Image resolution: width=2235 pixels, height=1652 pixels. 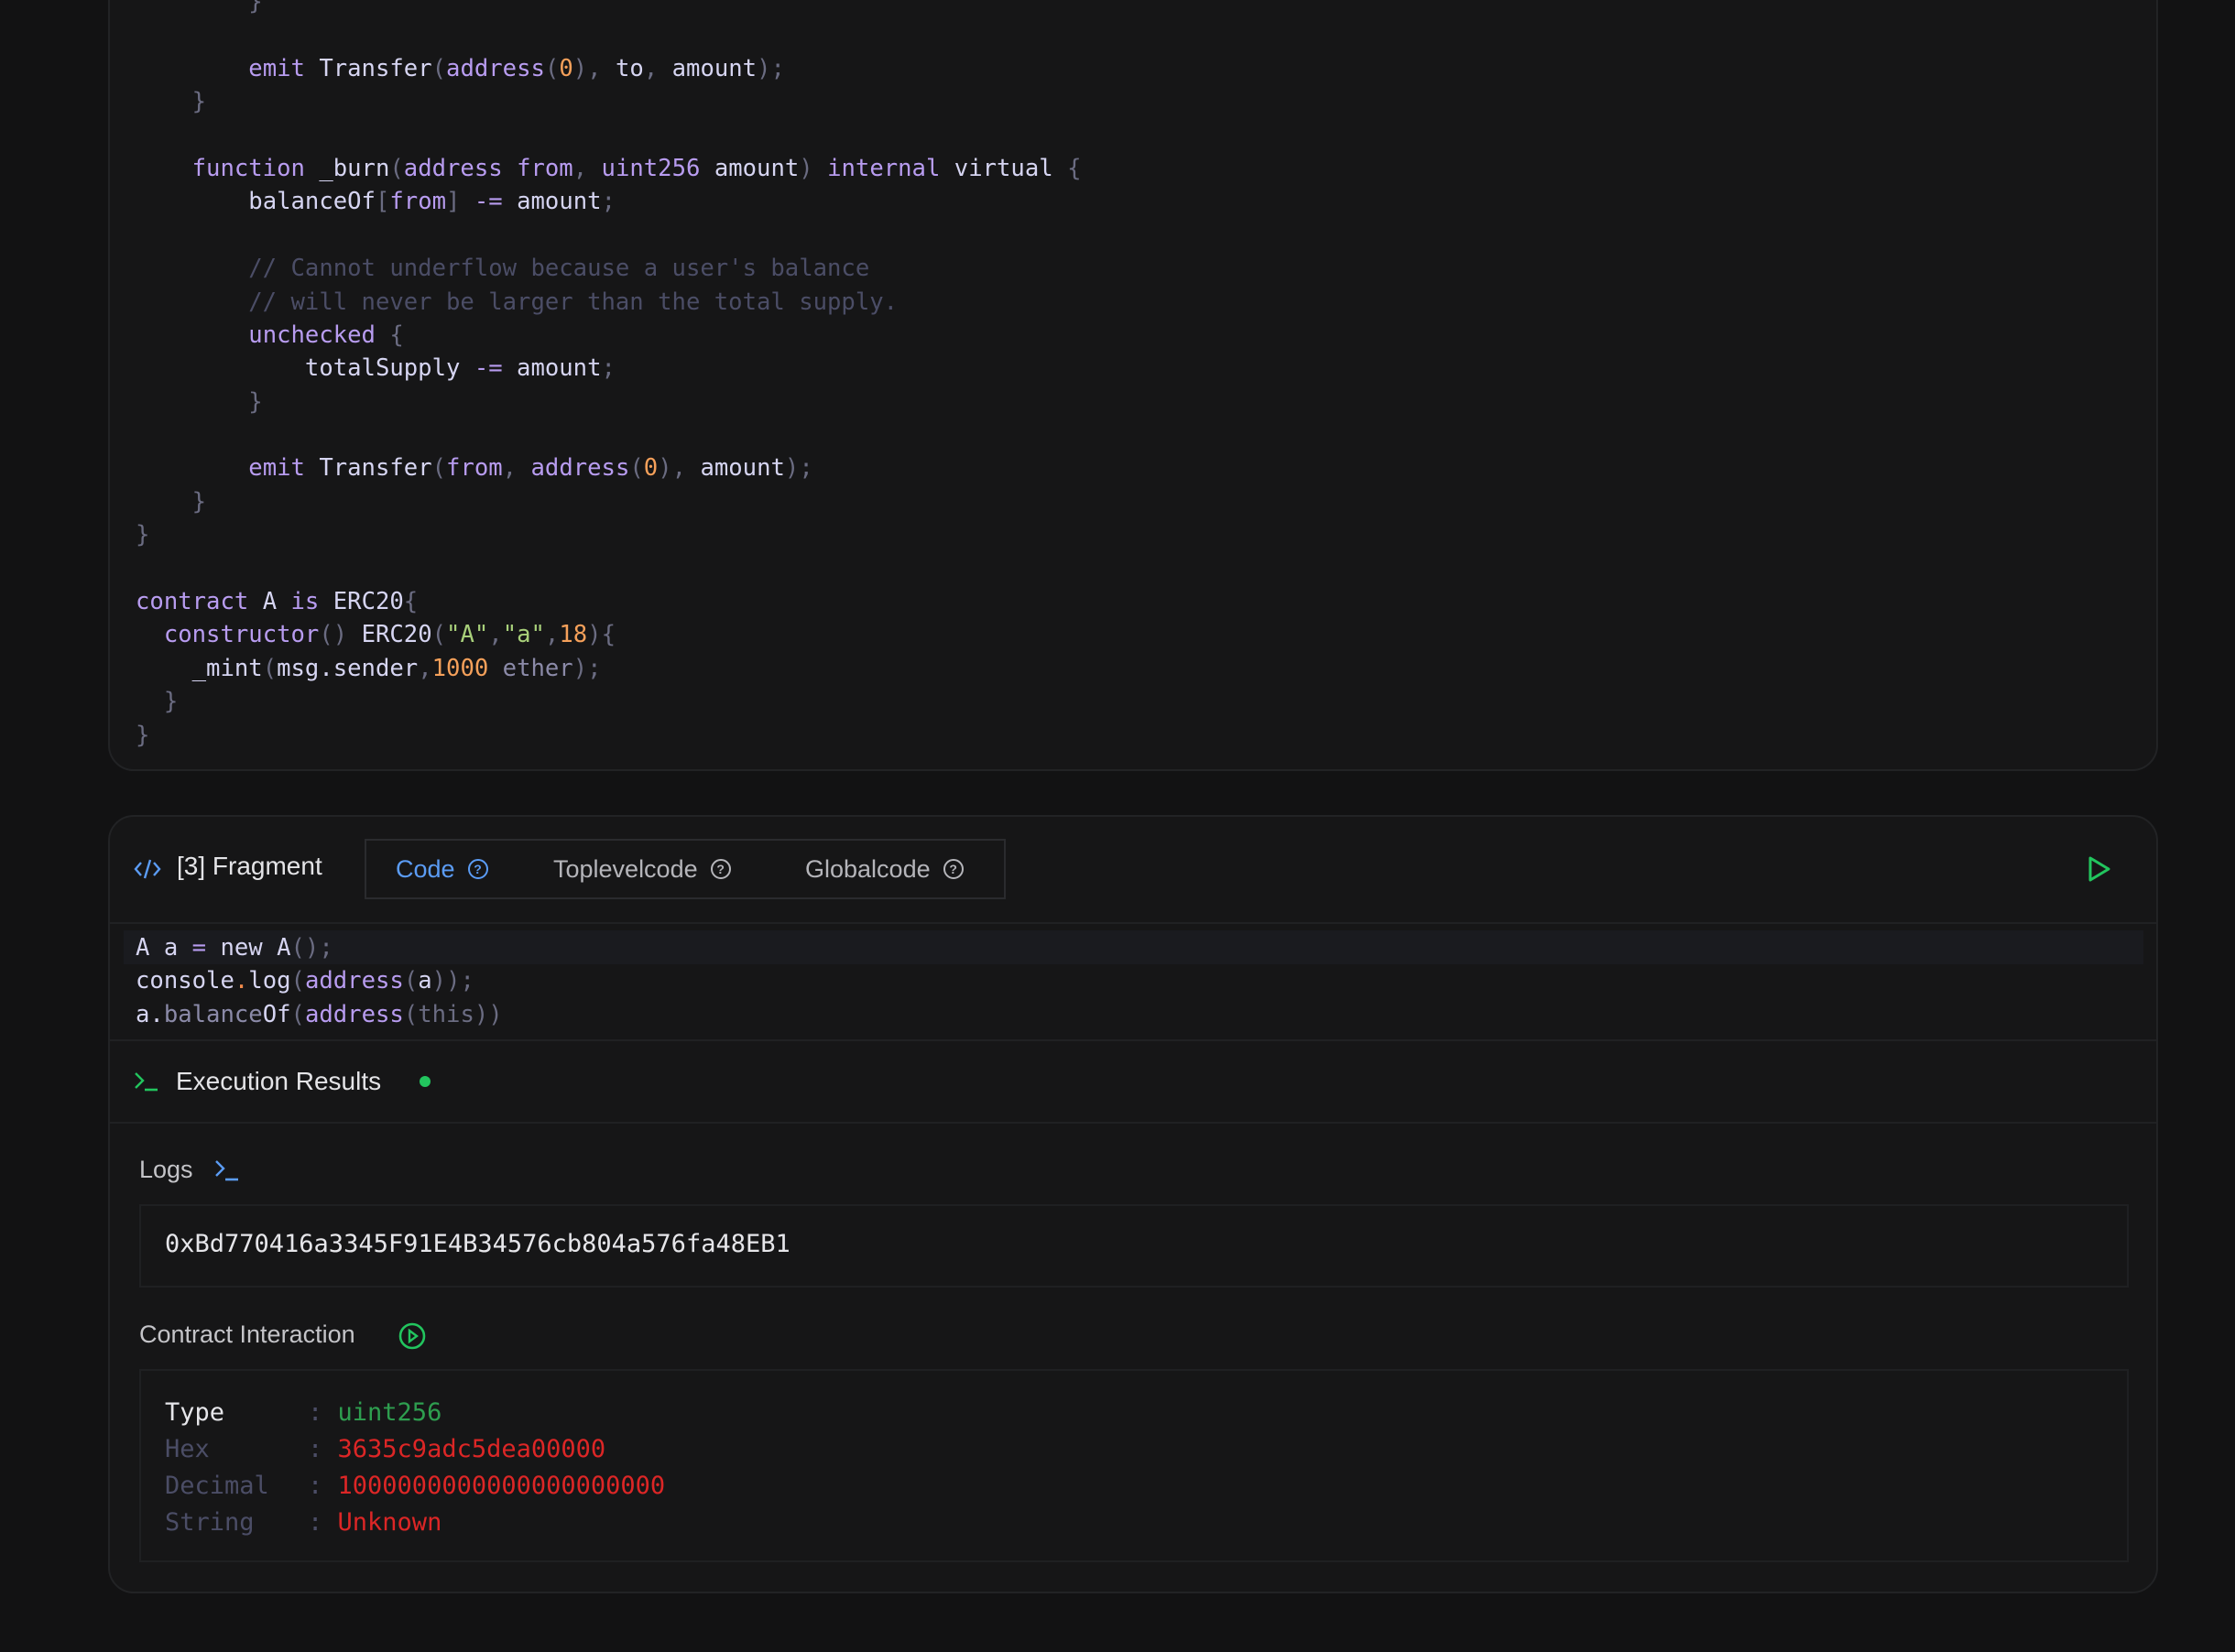 What do you see at coordinates (425, 981) in the screenshot?
I see `code-token: a` at bounding box center [425, 981].